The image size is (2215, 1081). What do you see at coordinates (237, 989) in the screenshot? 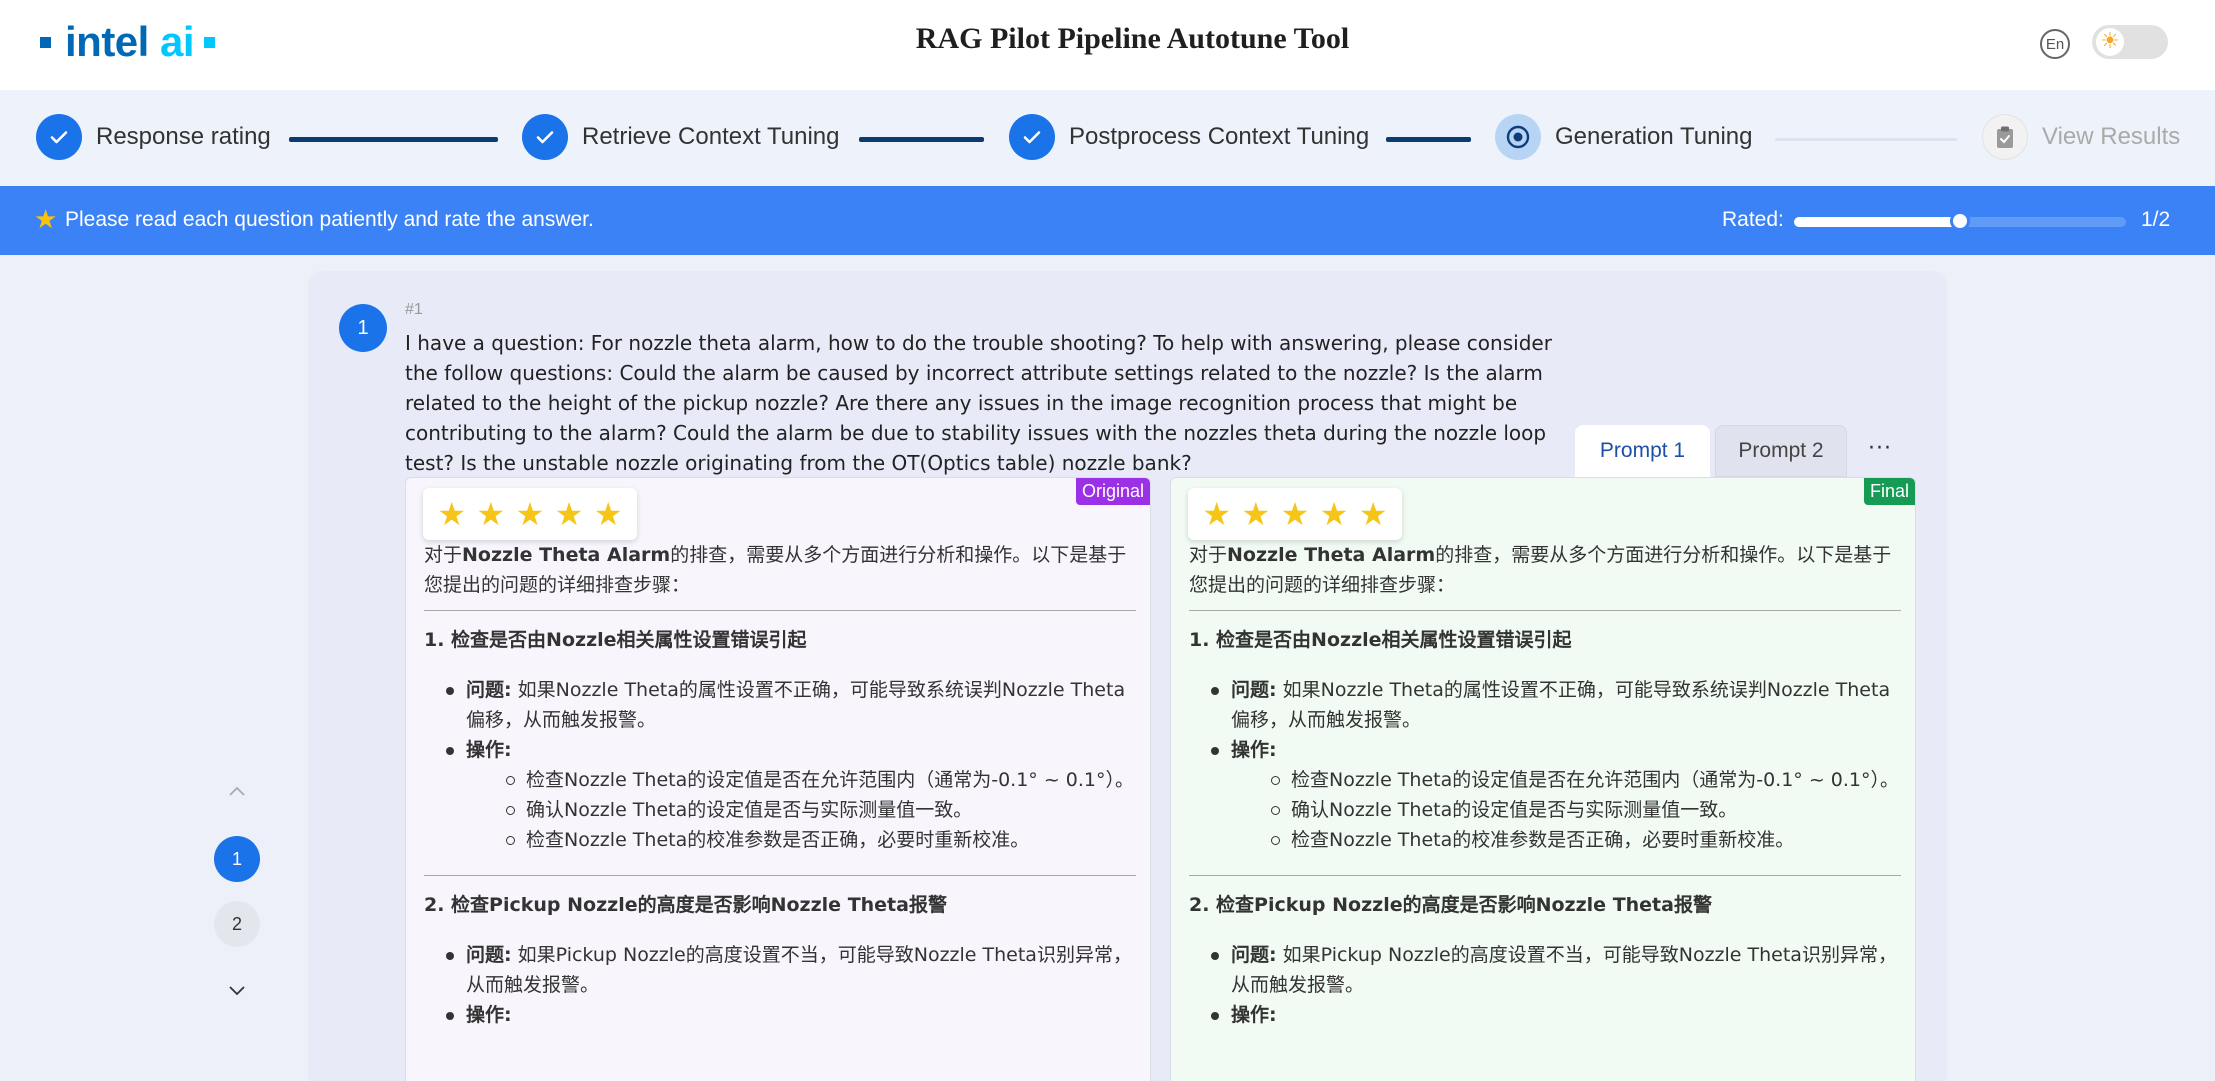
I see `chevron-down-icon` at bounding box center [237, 989].